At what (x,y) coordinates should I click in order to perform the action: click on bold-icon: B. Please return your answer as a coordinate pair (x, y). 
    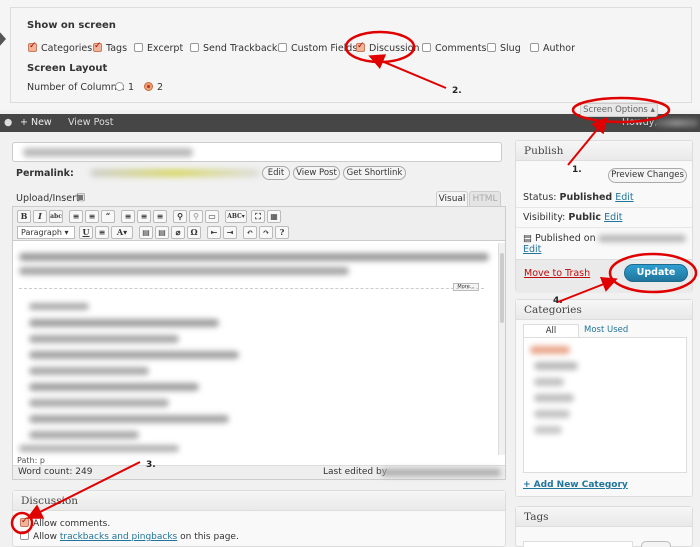
    Looking at the image, I should click on (24, 216).